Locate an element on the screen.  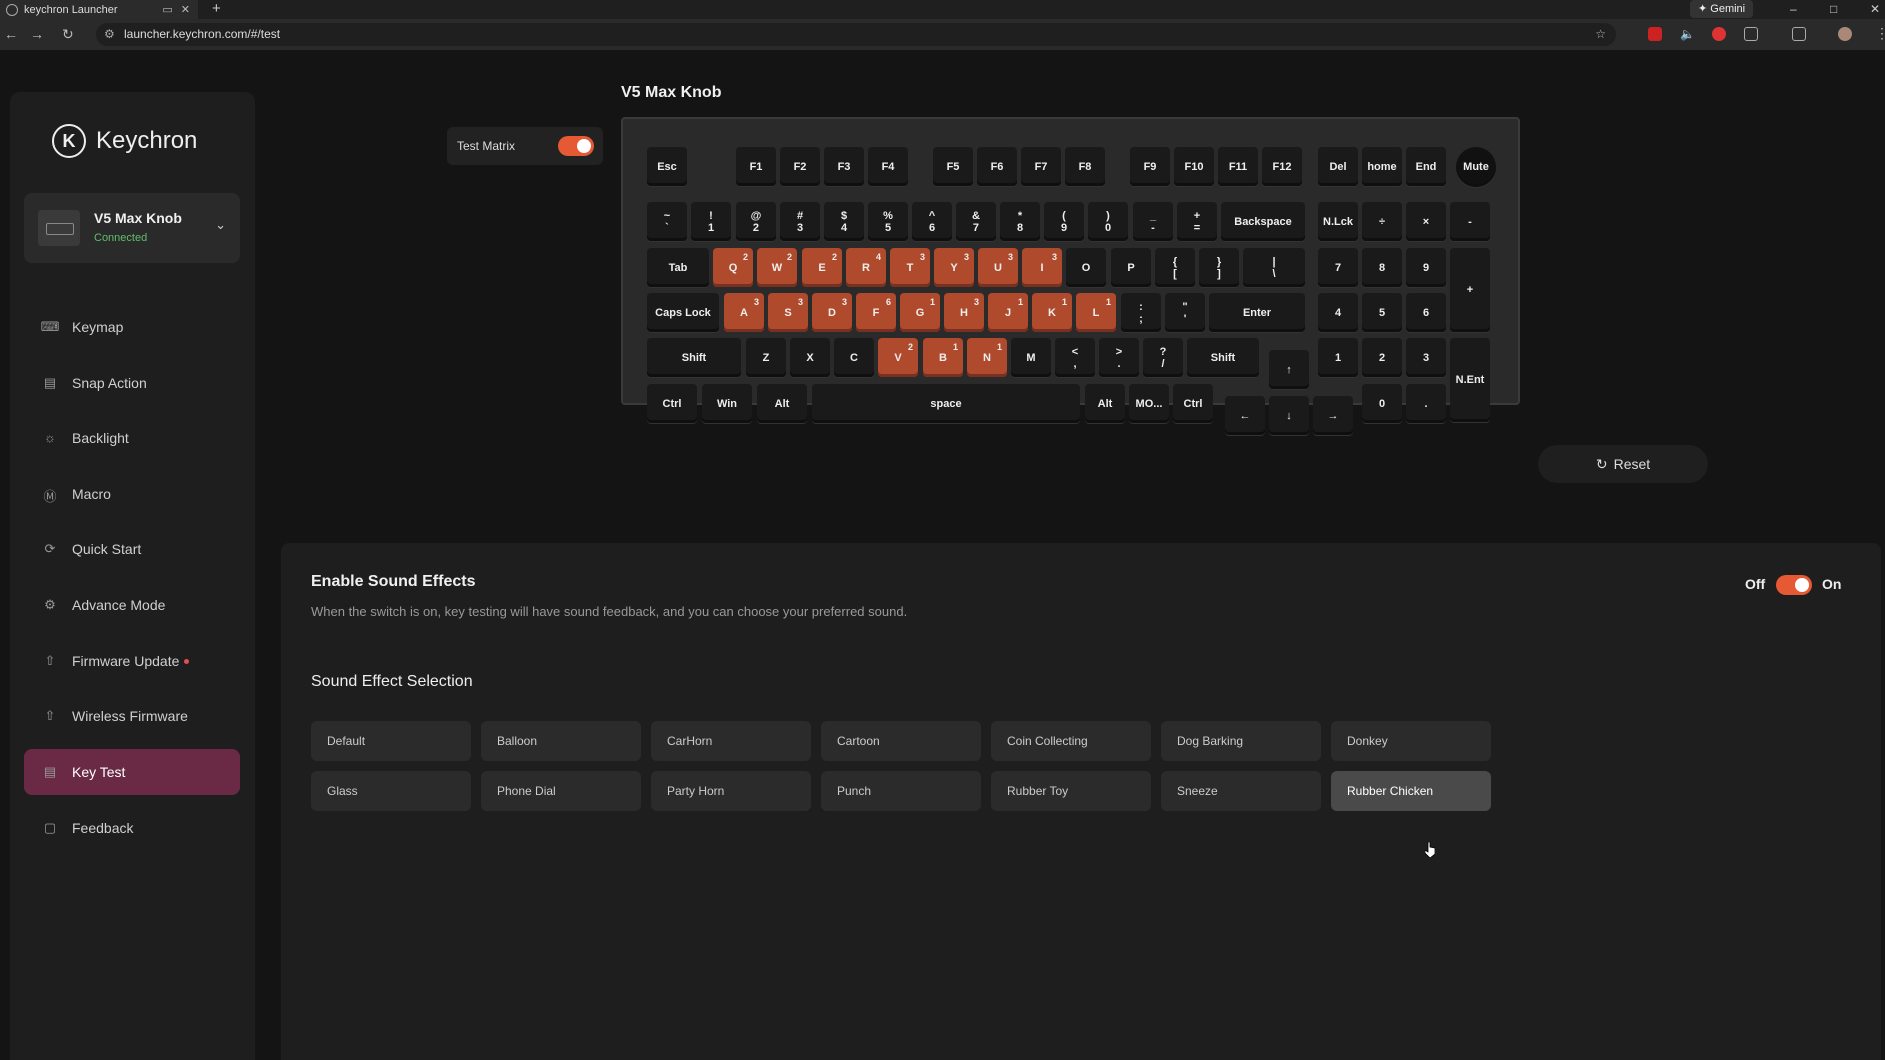
key: > . is located at coordinates (1119, 357).